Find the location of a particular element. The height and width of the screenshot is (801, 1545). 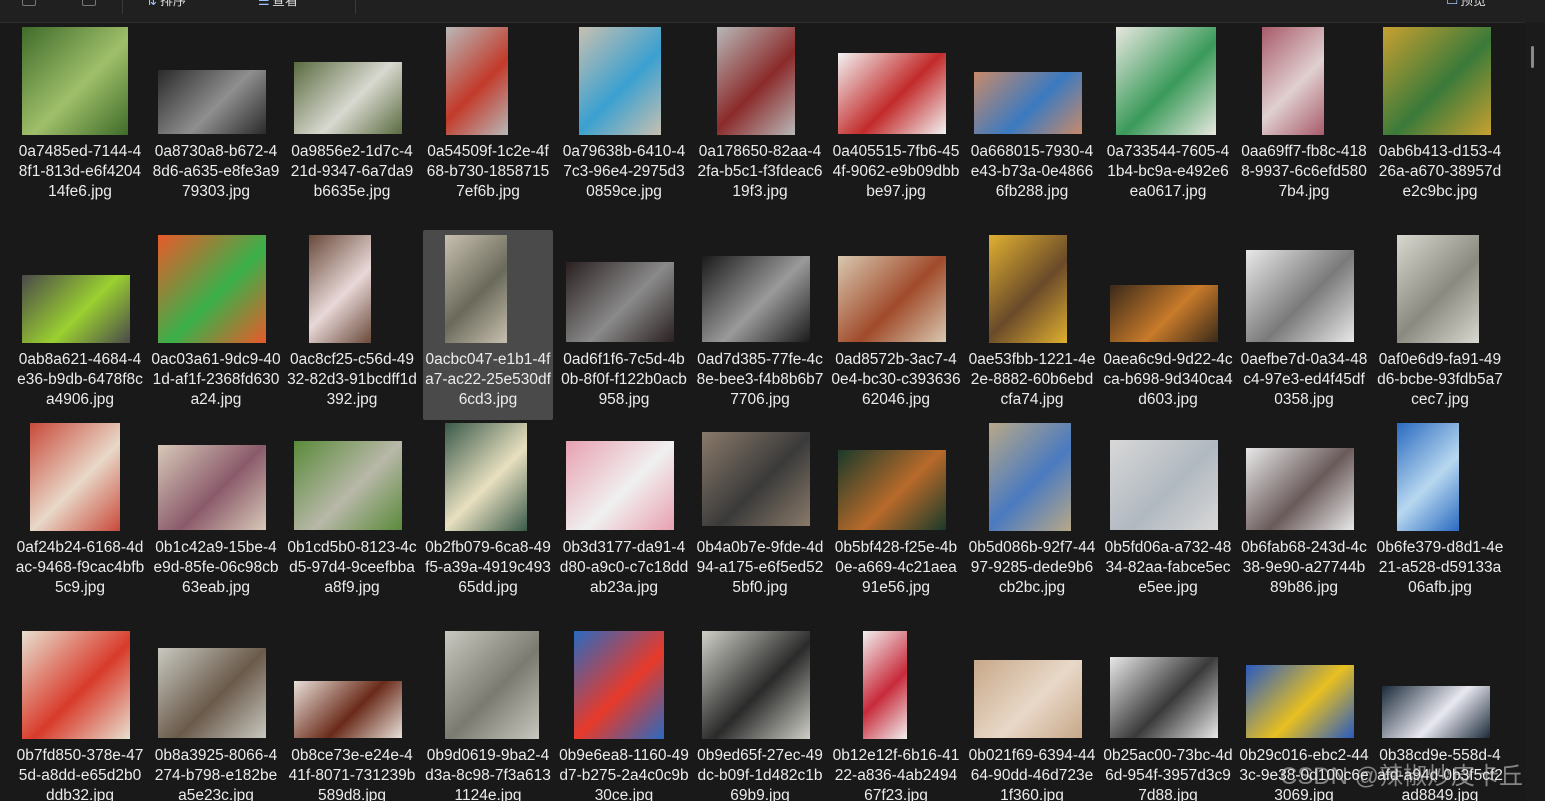

file-item: 0b8ce73e-e24e-441f-8071-731239b589d8.jpg is located at coordinates (352, 713).